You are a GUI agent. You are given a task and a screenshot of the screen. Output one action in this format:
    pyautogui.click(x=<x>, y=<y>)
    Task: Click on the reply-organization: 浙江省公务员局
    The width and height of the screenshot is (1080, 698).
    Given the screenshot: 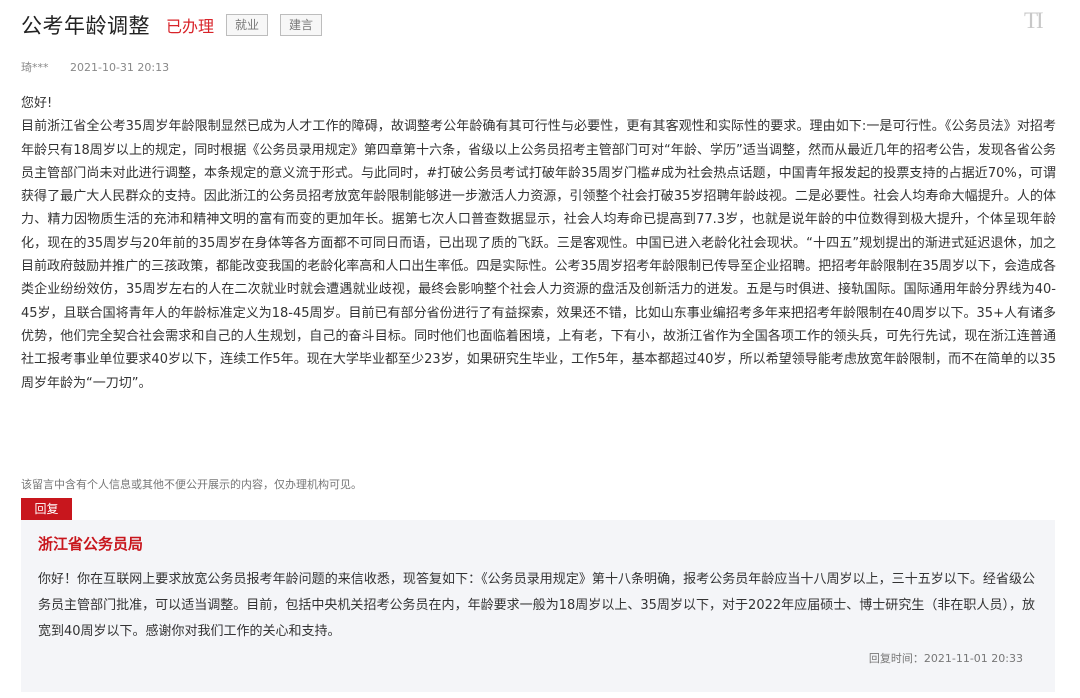 What is the action you would take?
    pyautogui.click(x=91, y=544)
    